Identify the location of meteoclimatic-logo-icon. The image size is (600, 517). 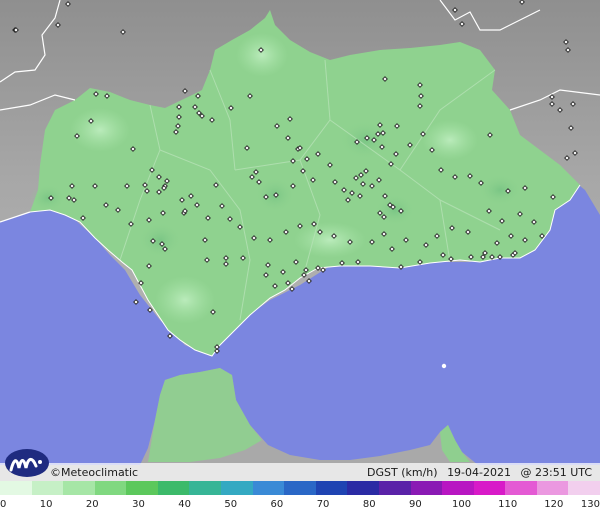
(27, 463).